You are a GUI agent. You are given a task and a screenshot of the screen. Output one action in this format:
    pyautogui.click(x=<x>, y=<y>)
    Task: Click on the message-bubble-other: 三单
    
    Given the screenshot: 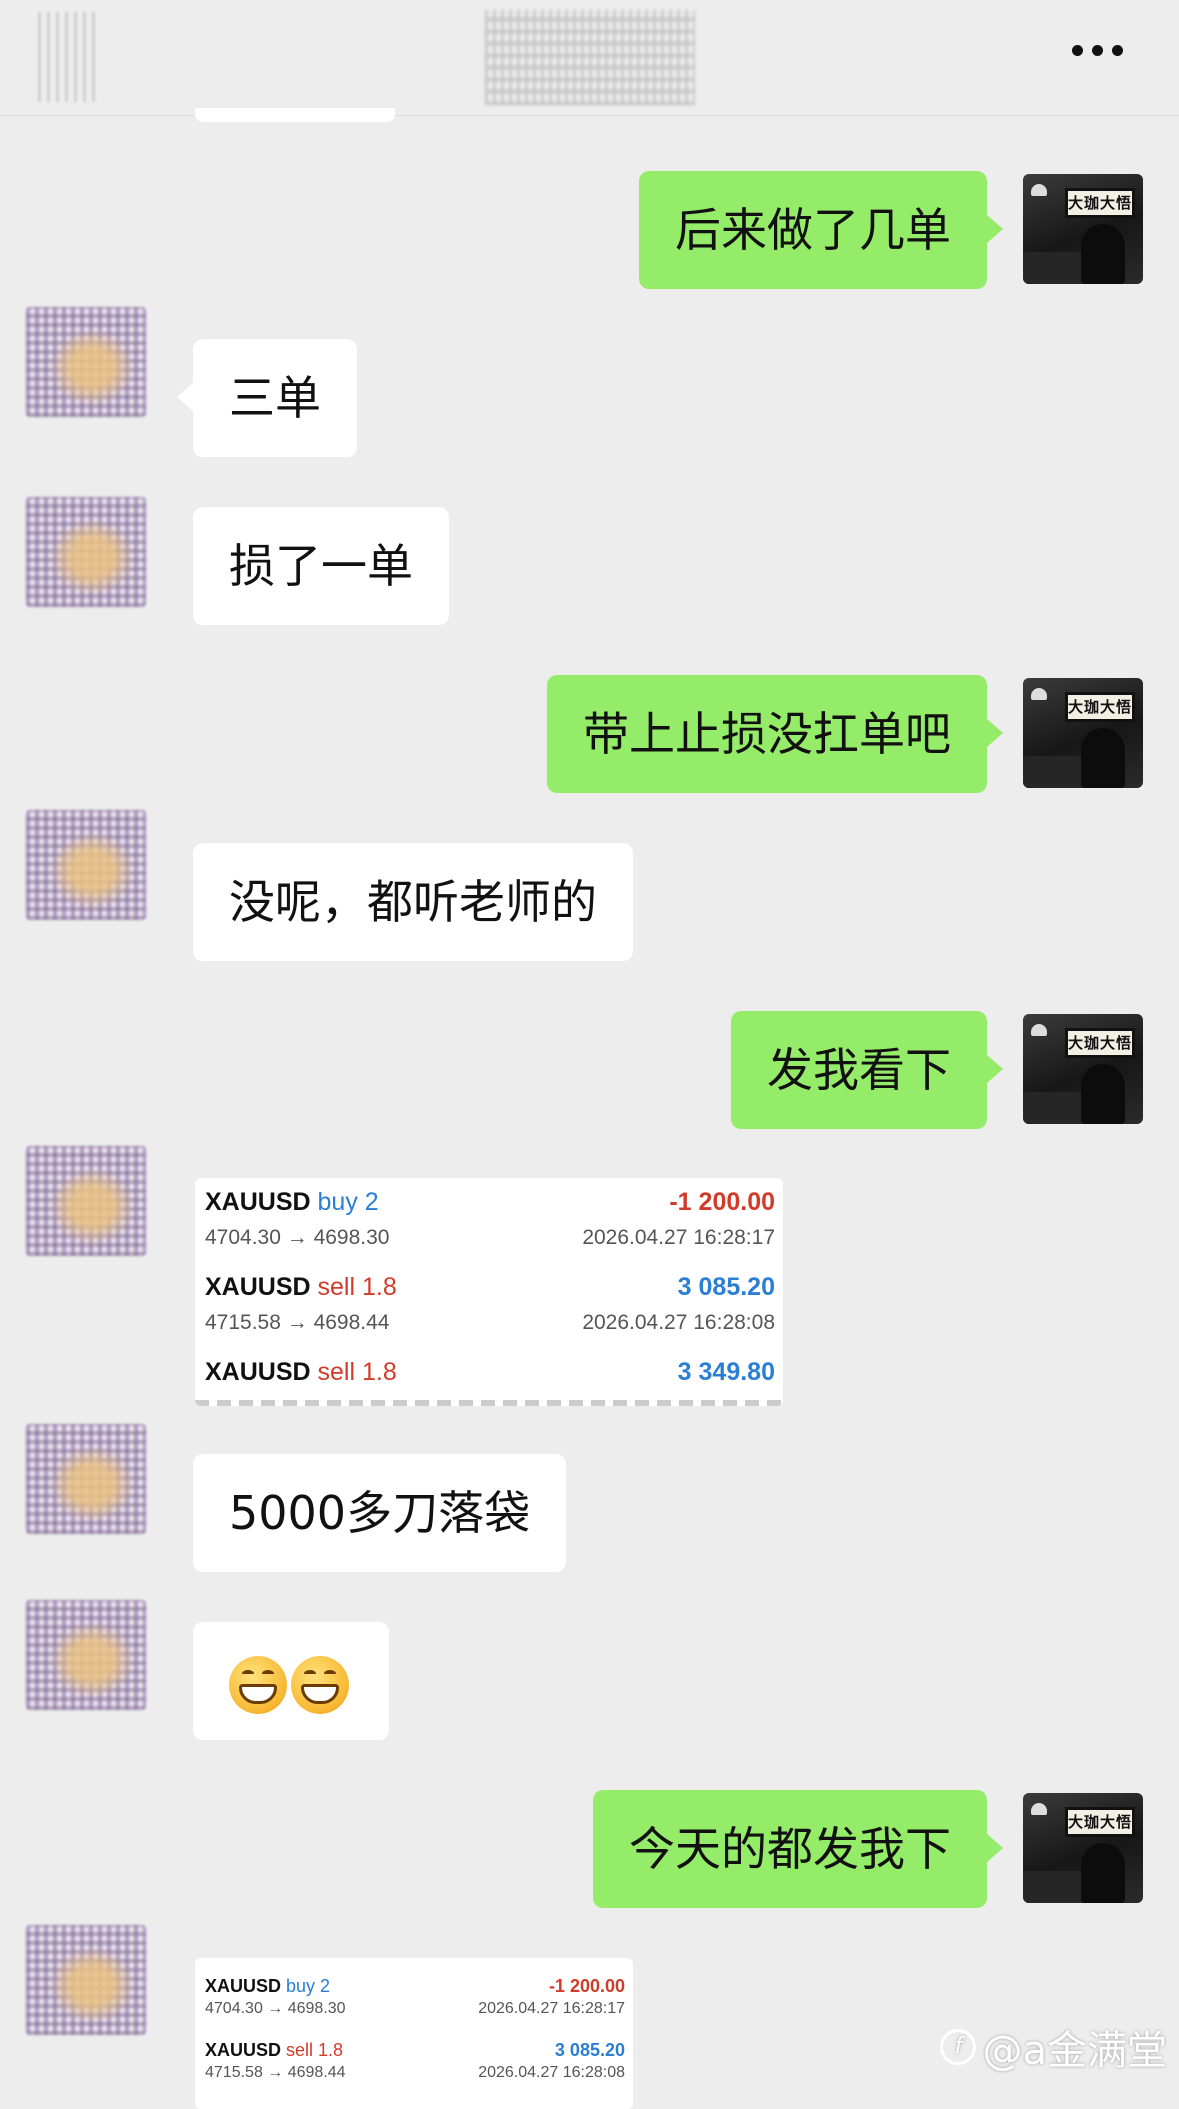 What is the action you would take?
    pyautogui.click(x=267, y=398)
    